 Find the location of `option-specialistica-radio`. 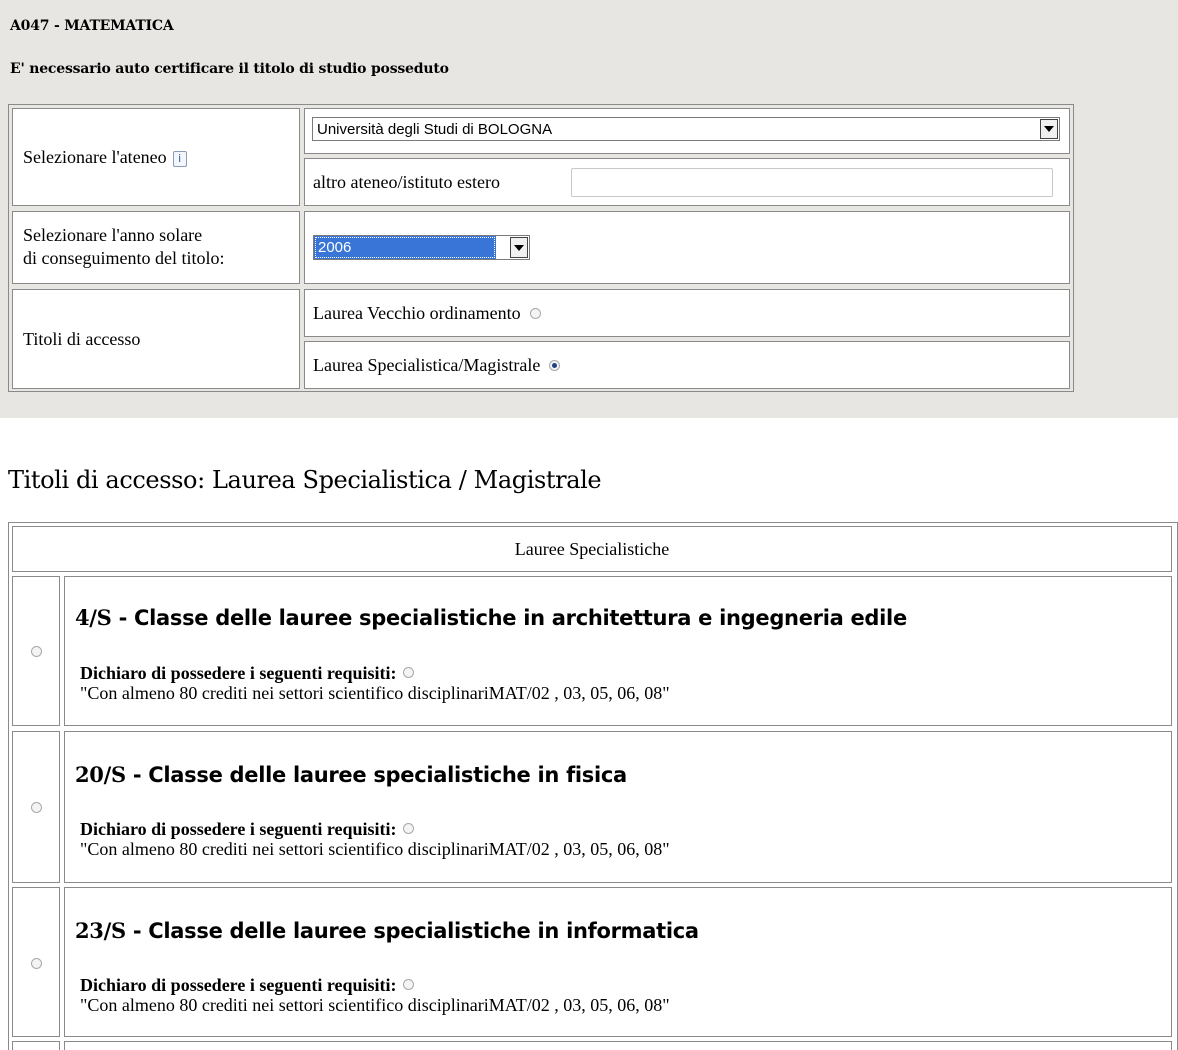

option-specialistica-radio is located at coordinates (555, 365).